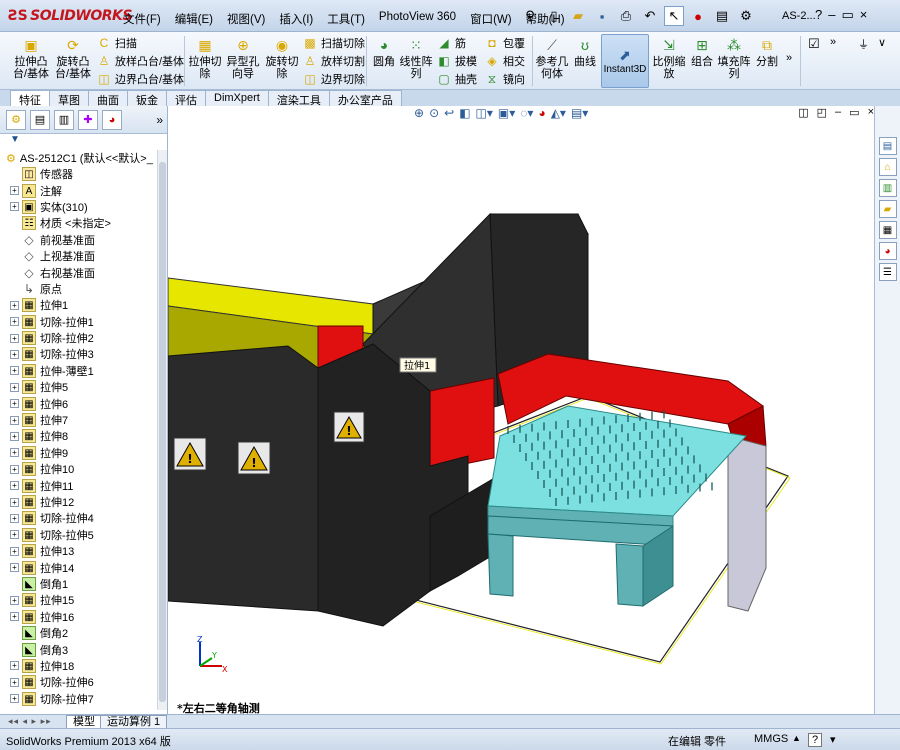 This screenshot has width=900, height=750. I want to click on tree-node: + A 注解, so click(79, 190).